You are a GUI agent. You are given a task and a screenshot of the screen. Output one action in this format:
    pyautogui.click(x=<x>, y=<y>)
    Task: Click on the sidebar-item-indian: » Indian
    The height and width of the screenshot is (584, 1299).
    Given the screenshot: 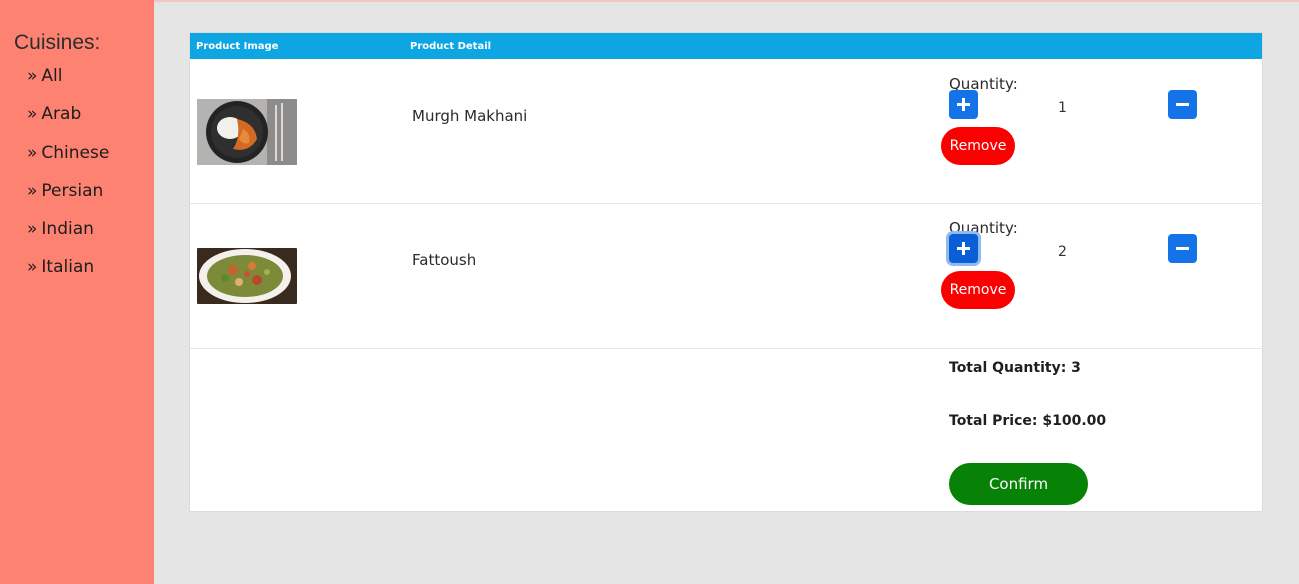 What is the action you would take?
    pyautogui.click(x=68, y=238)
    